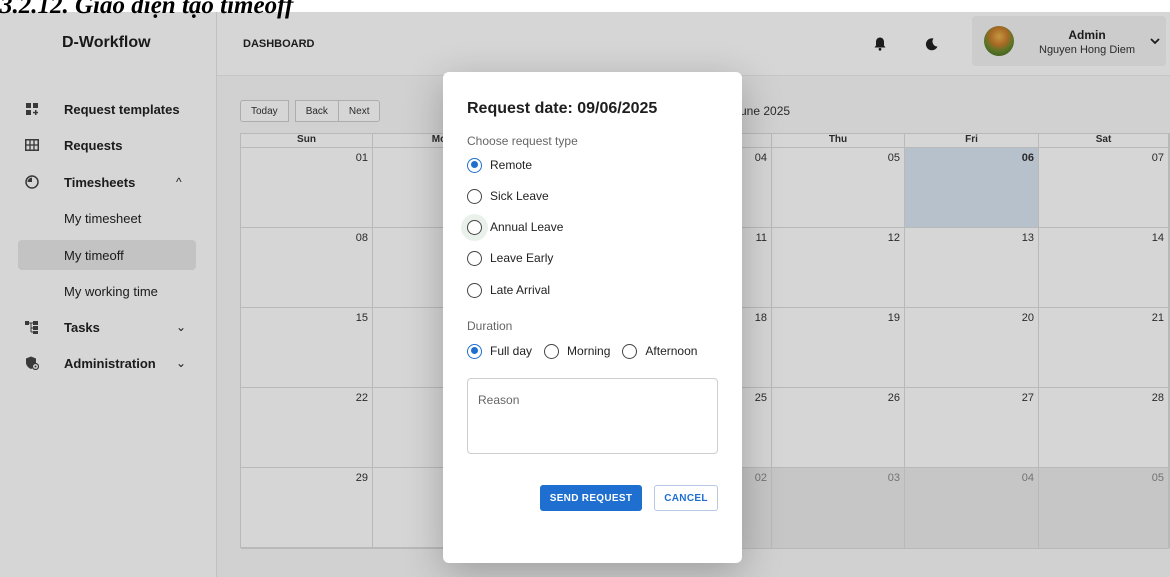 This screenshot has height=577, width=1170. I want to click on radio-label: Remote, so click(511, 165).